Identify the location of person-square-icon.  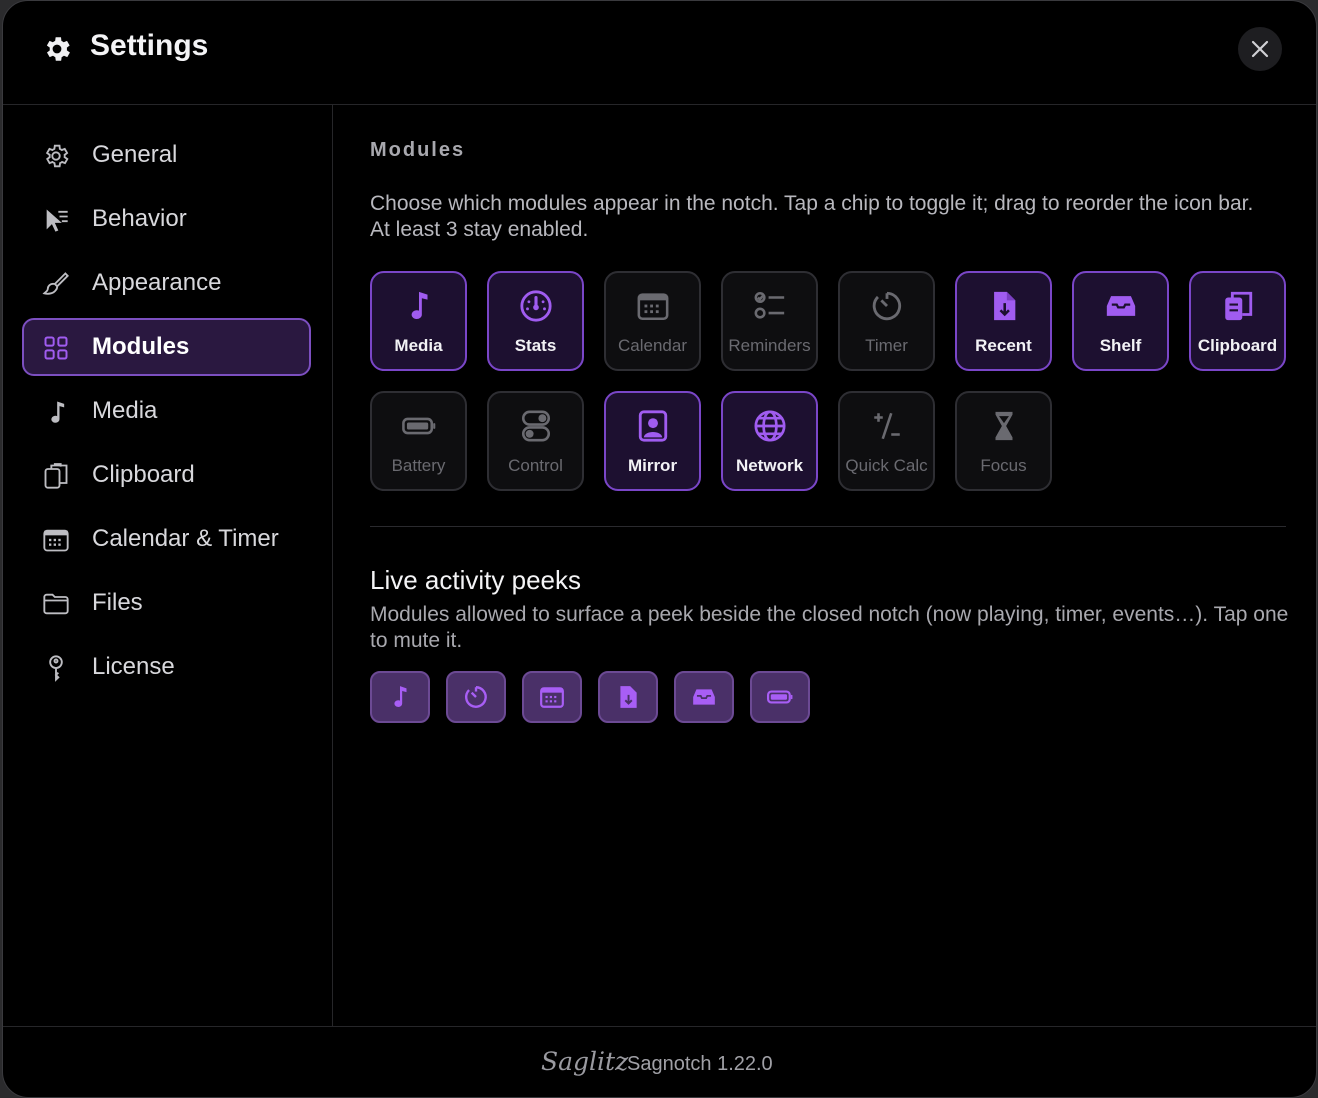
(653, 426).